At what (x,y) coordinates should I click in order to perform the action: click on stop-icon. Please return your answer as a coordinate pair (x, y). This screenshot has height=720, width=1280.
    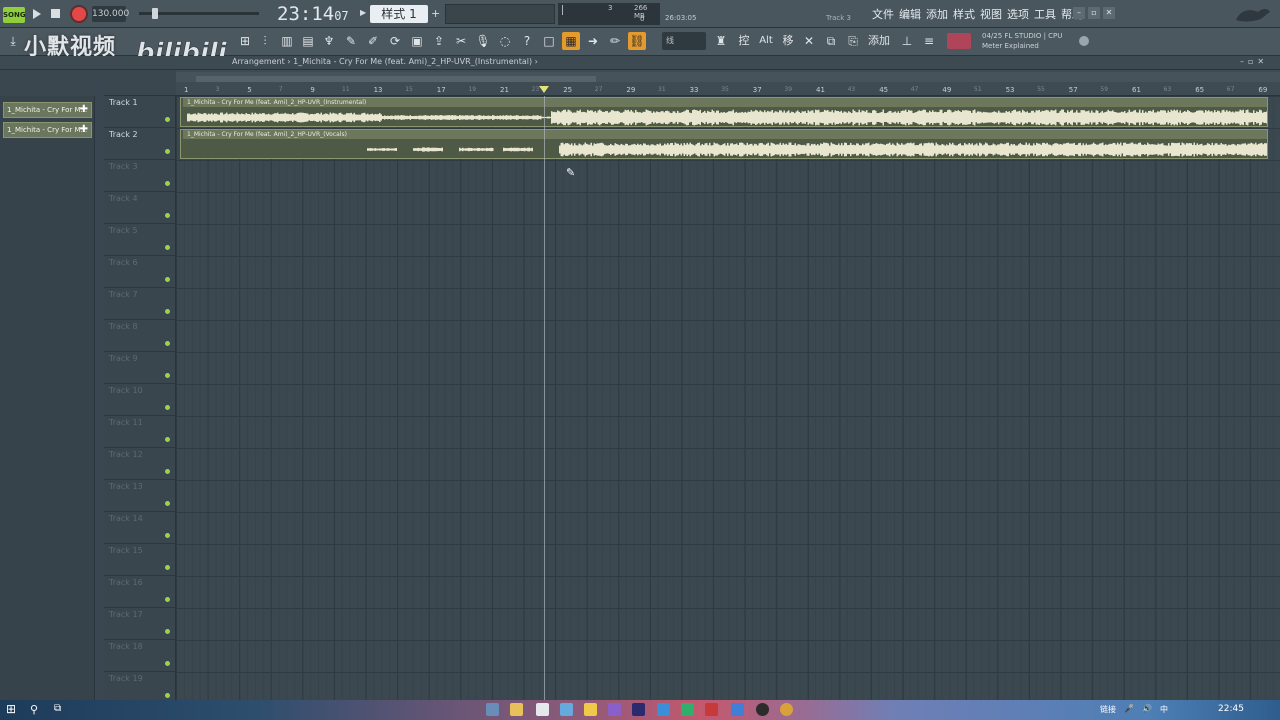
    Looking at the image, I should click on (55, 13).